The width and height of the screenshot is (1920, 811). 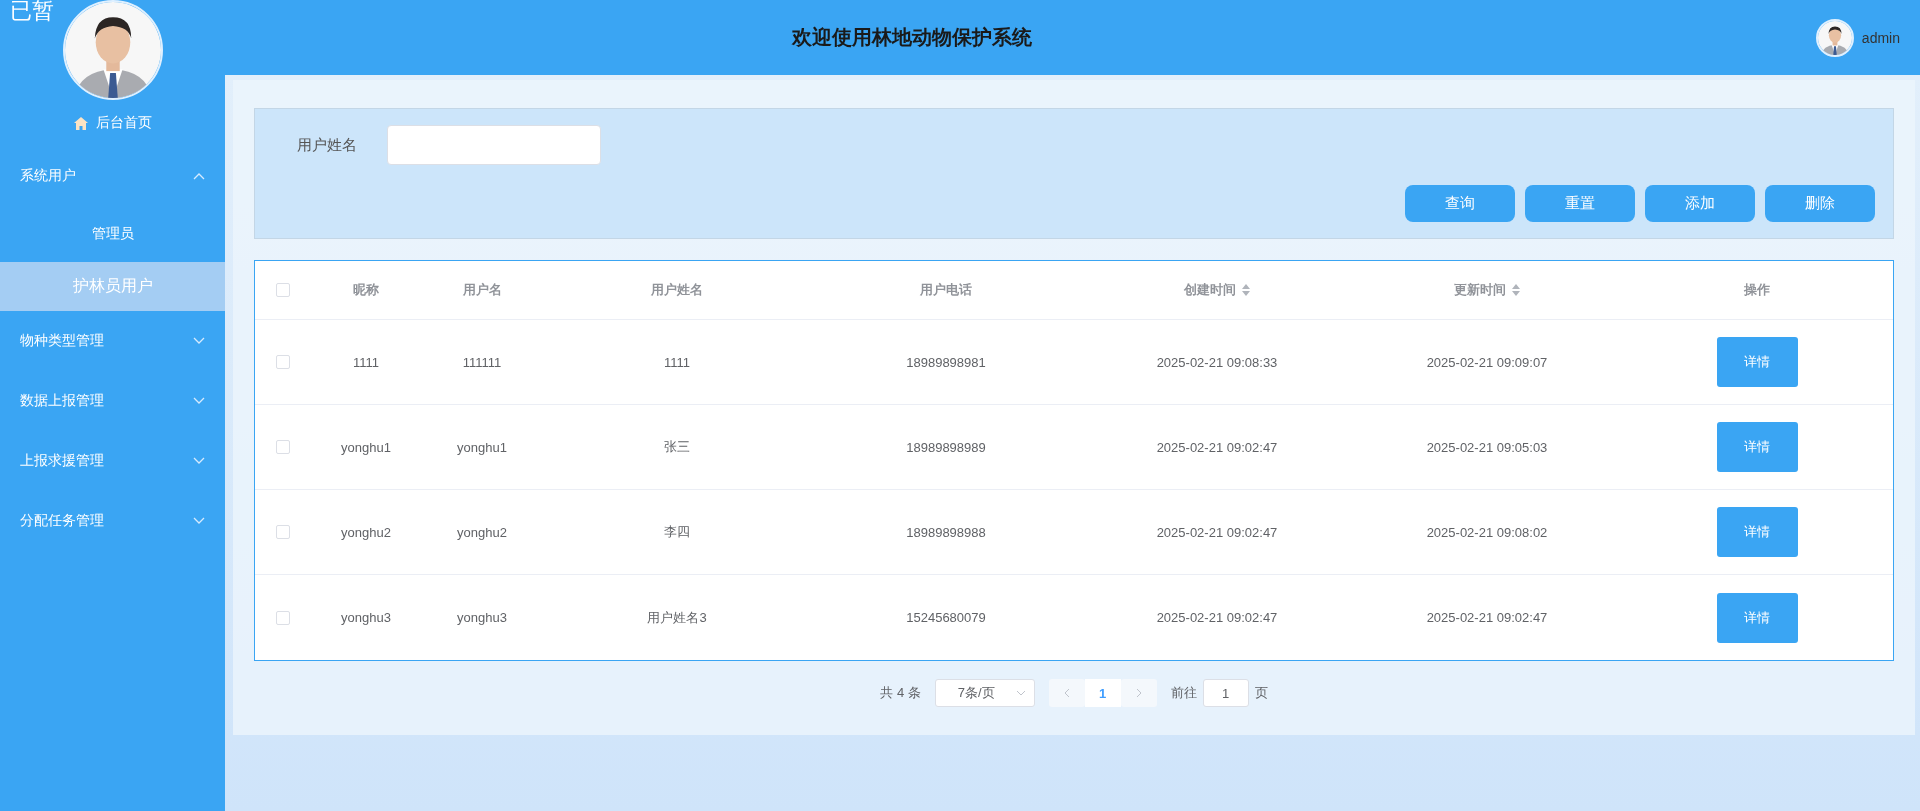 I want to click on prev-page-button, so click(x=1066, y=693).